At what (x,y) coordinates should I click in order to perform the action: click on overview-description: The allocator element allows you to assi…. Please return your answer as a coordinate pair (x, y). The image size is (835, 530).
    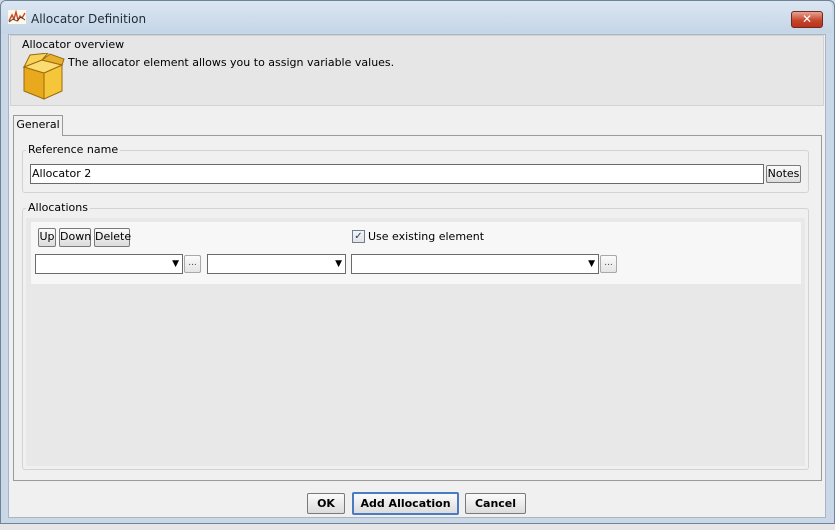
    Looking at the image, I should click on (231, 62).